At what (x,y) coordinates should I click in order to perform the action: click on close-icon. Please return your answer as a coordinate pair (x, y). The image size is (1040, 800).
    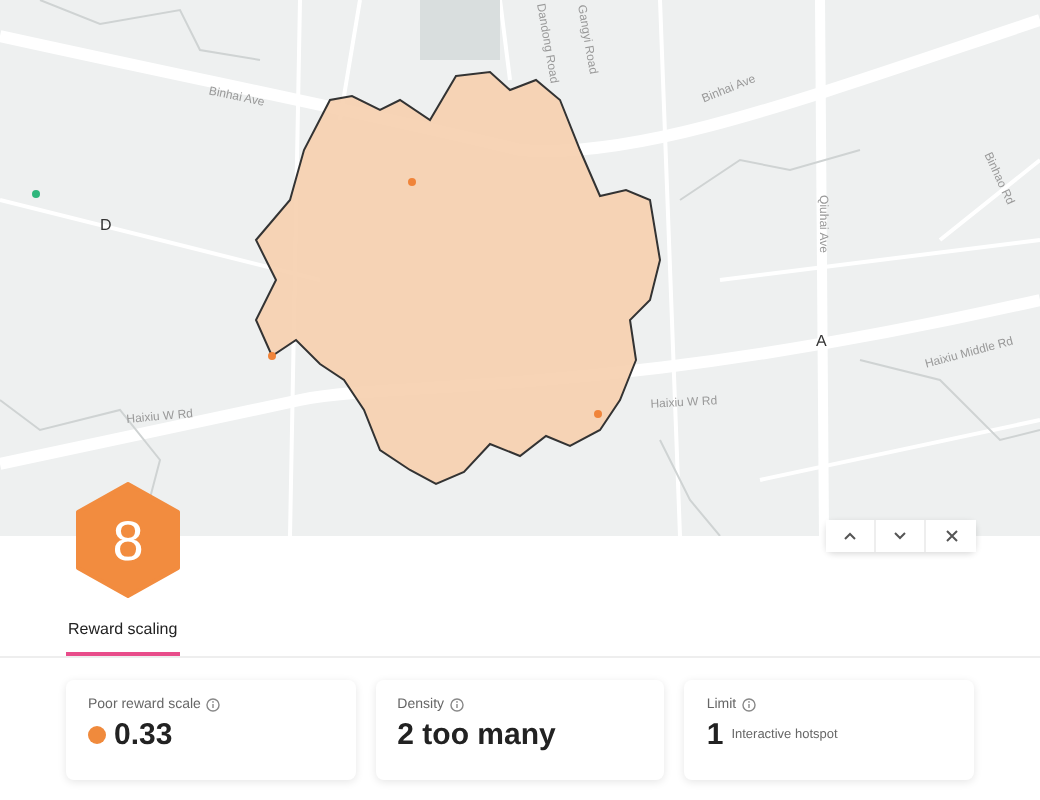
    Looking at the image, I should click on (951, 536).